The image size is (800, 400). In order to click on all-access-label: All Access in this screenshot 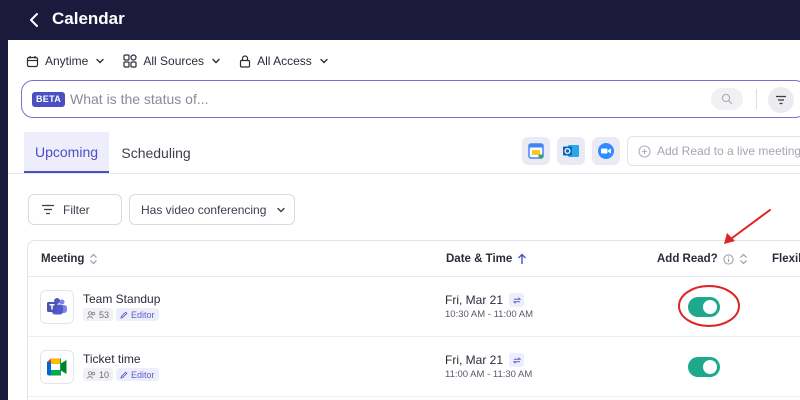, I will do `click(284, 61)`.